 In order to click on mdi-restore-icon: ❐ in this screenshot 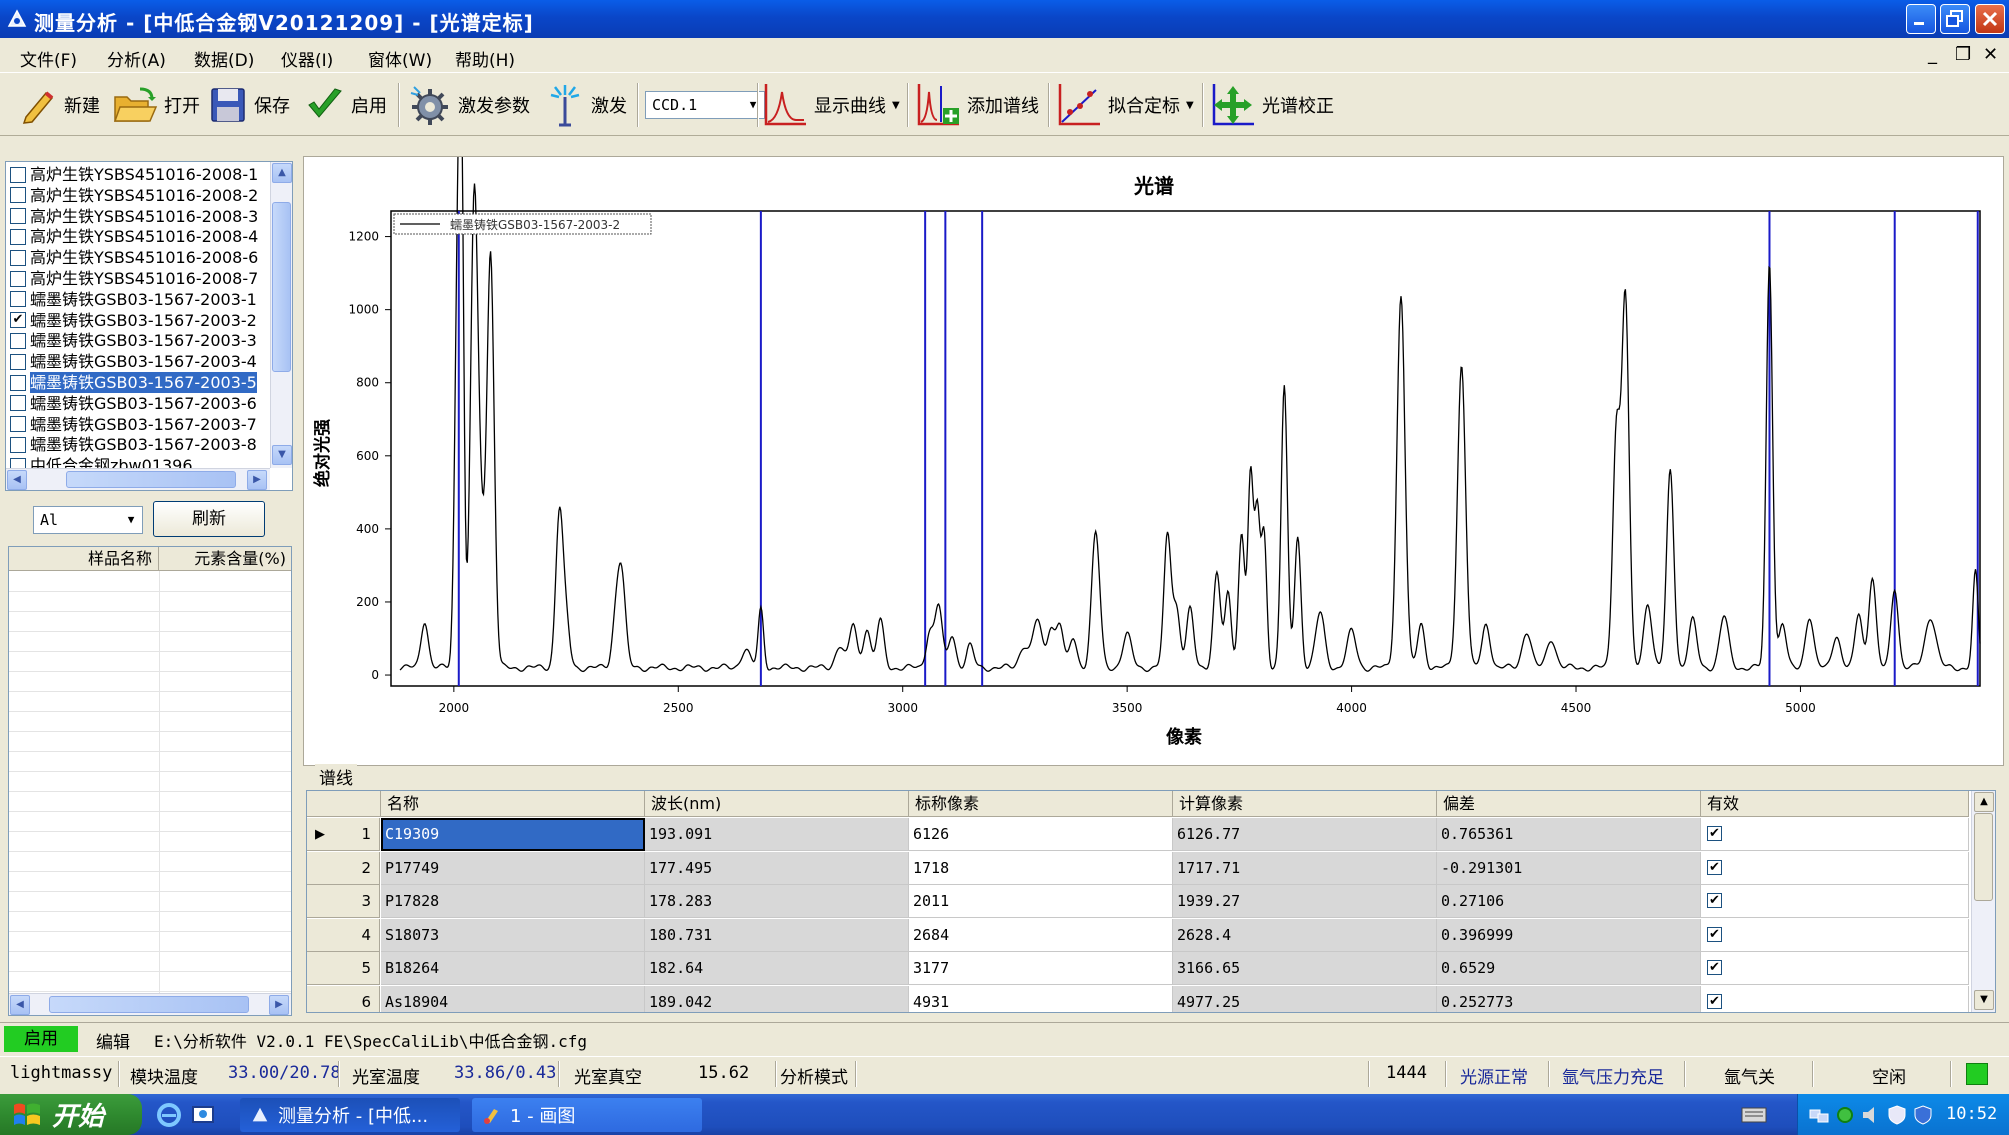, I will do `click(1963, 54)`.